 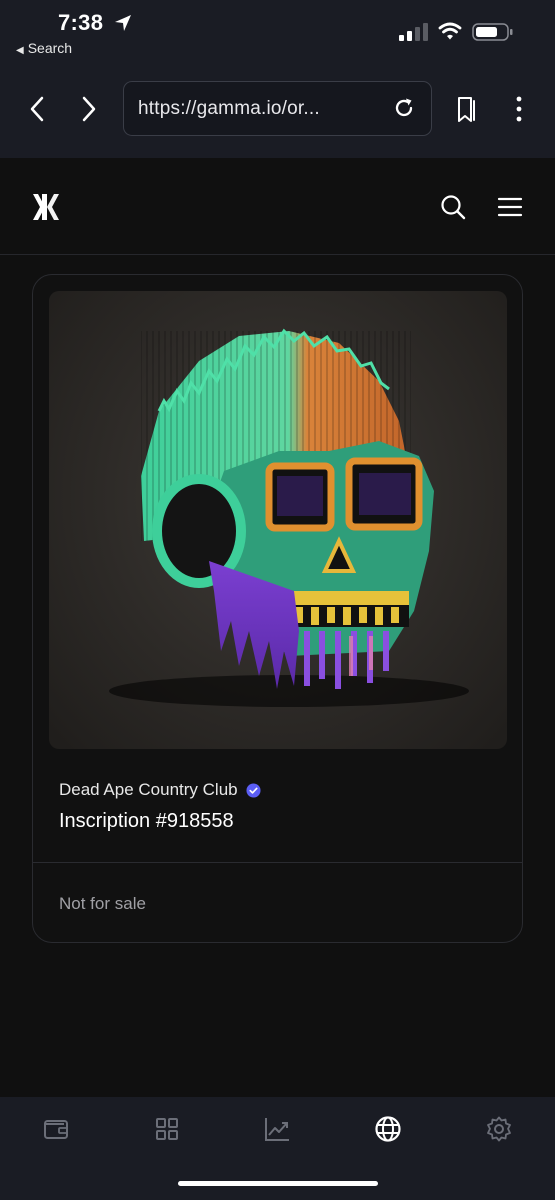 I want to click on verified-badge-icon, so click(x=253, y=790).